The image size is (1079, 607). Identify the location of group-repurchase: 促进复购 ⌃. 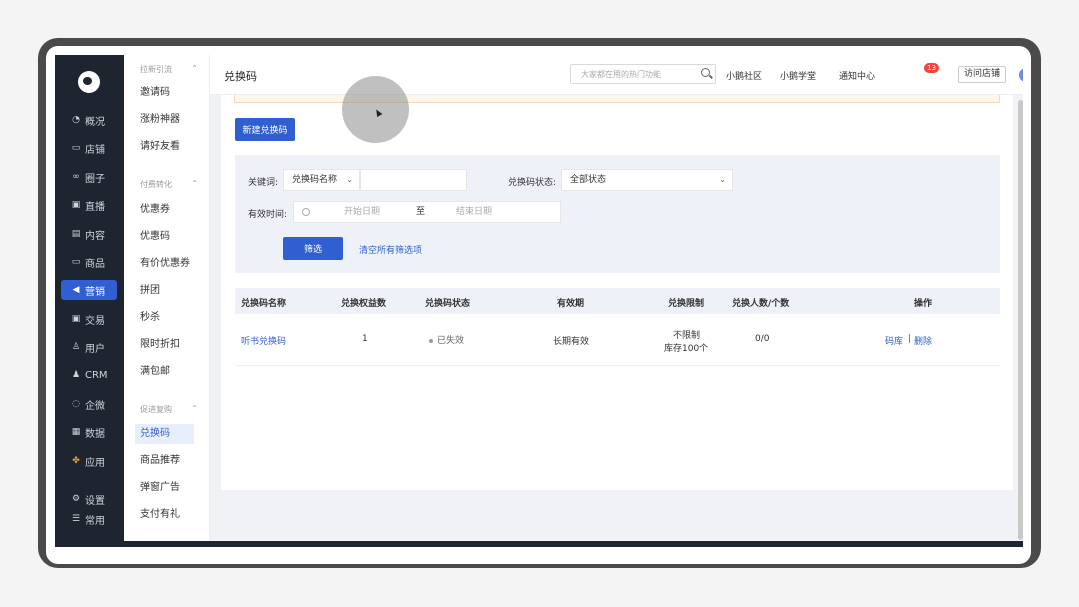
(169, 409).